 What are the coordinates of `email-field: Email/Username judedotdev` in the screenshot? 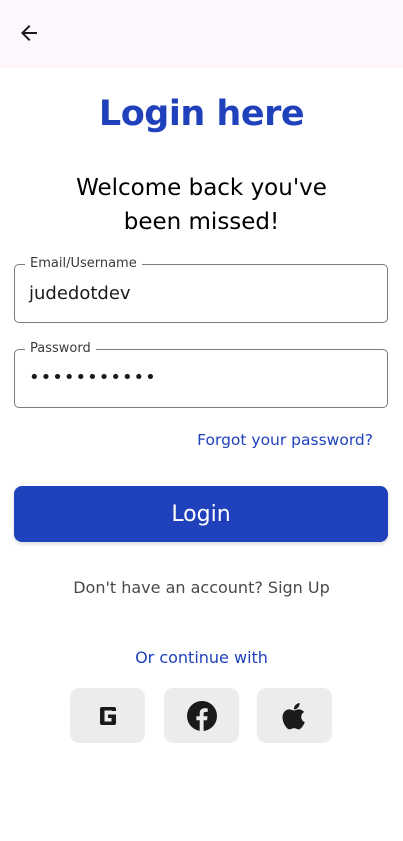 It's located at (201, 289).